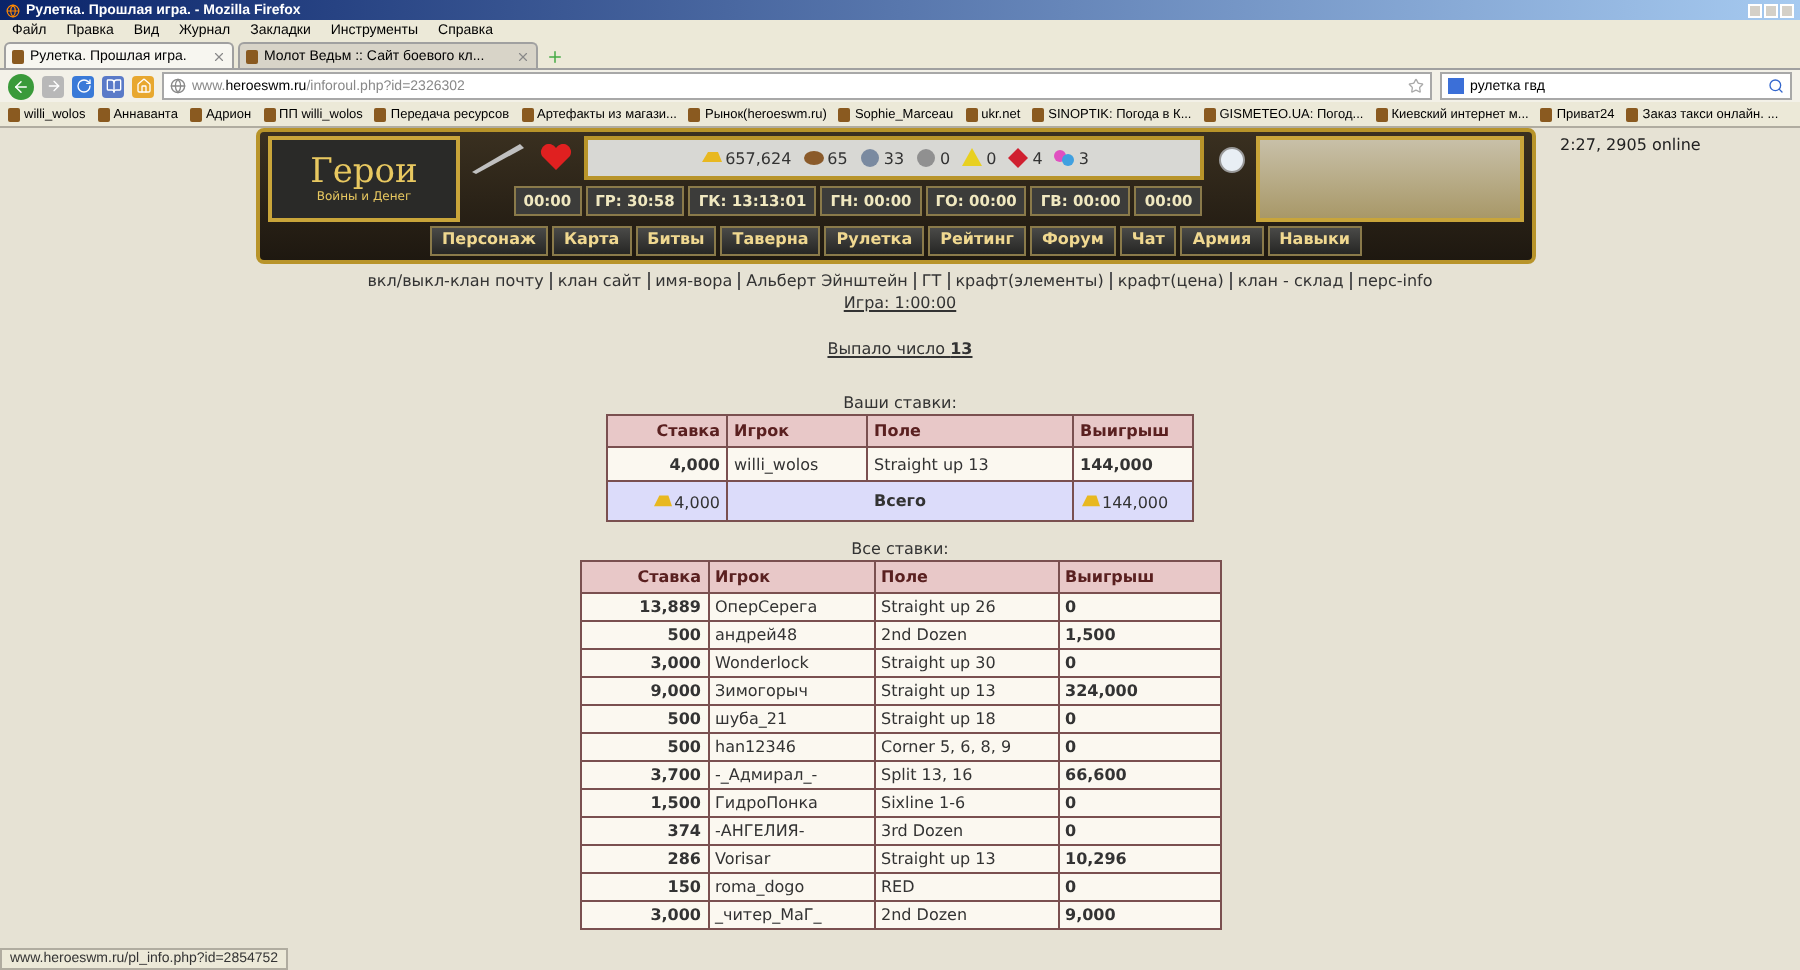  I want to click on close-button, so click(1787, 10).